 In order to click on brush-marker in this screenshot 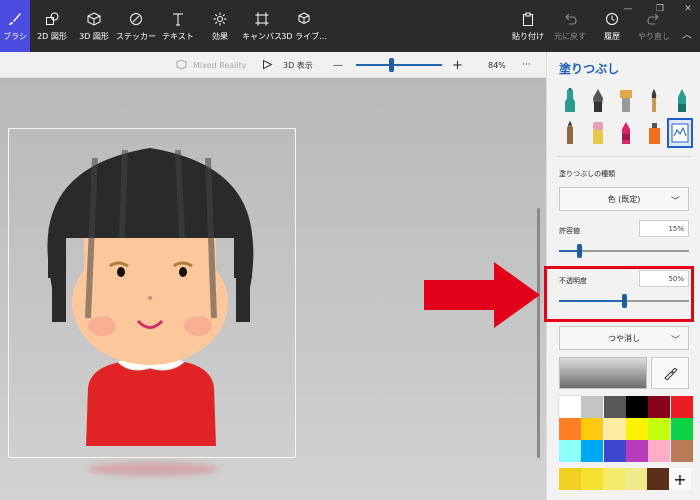, I will do `click(570, 100)`.